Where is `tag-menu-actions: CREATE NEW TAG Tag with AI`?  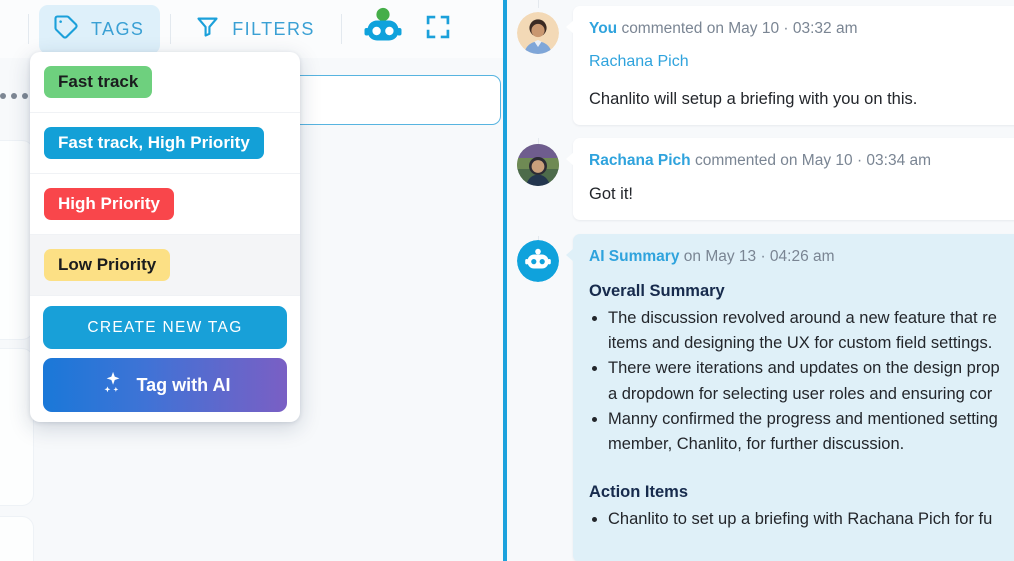 tag-menu-actions: CREATE NEW TAG Tag with AI is located at coordinates (165, 355).